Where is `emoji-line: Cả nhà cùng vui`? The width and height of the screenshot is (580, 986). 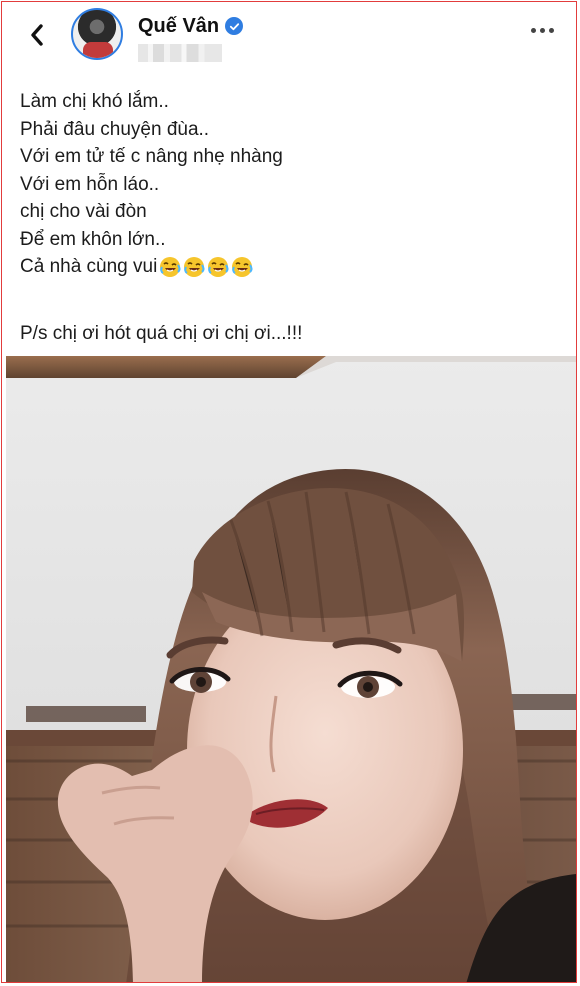
emoji-line: Cả nhà cùng vui is located at coordinates (290, 267).